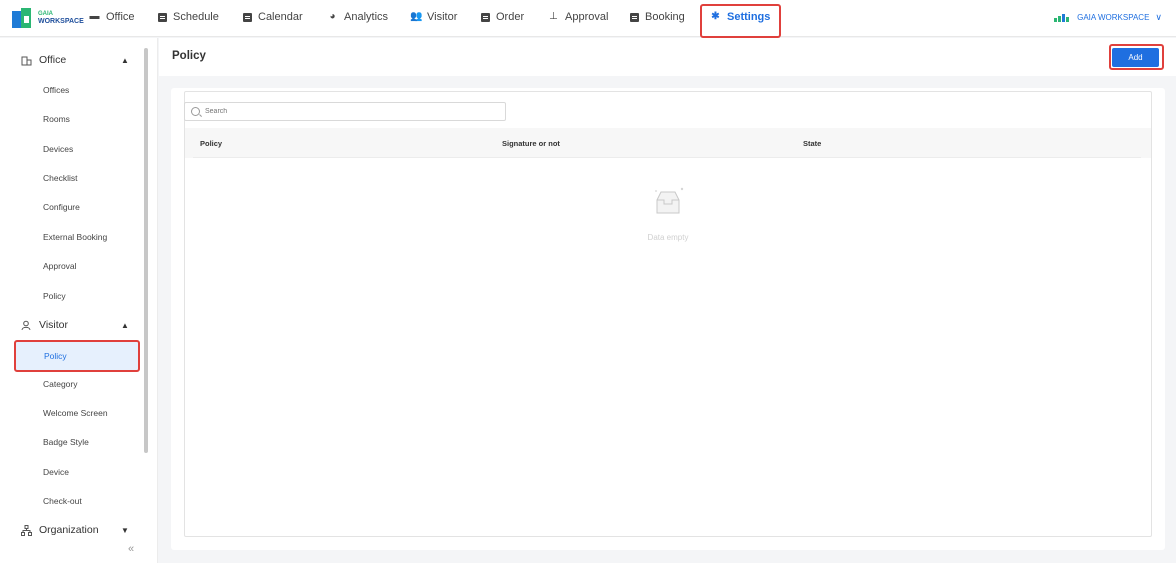 This screenshot has height=563, width=1176. Describe the element at coordinates (195, 111) in the screenshot. I see `search-icon` at that location.